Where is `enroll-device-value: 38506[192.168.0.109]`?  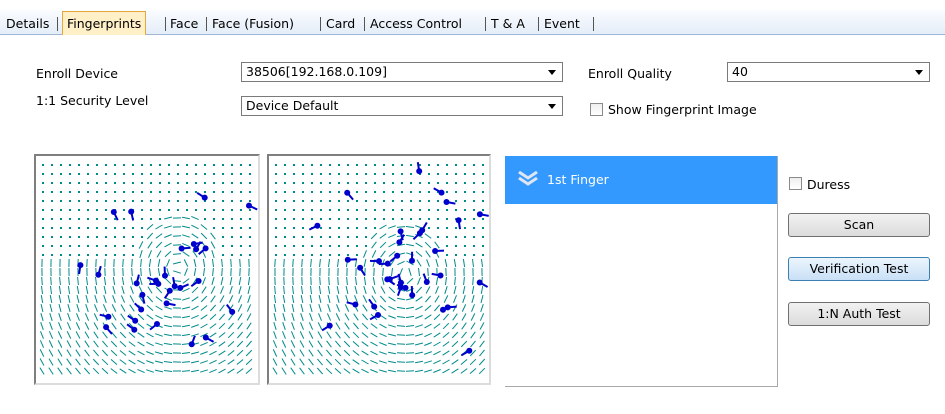 enroll-device-value: 38506[192.168.0.109] is located at coordinates (316, 71).